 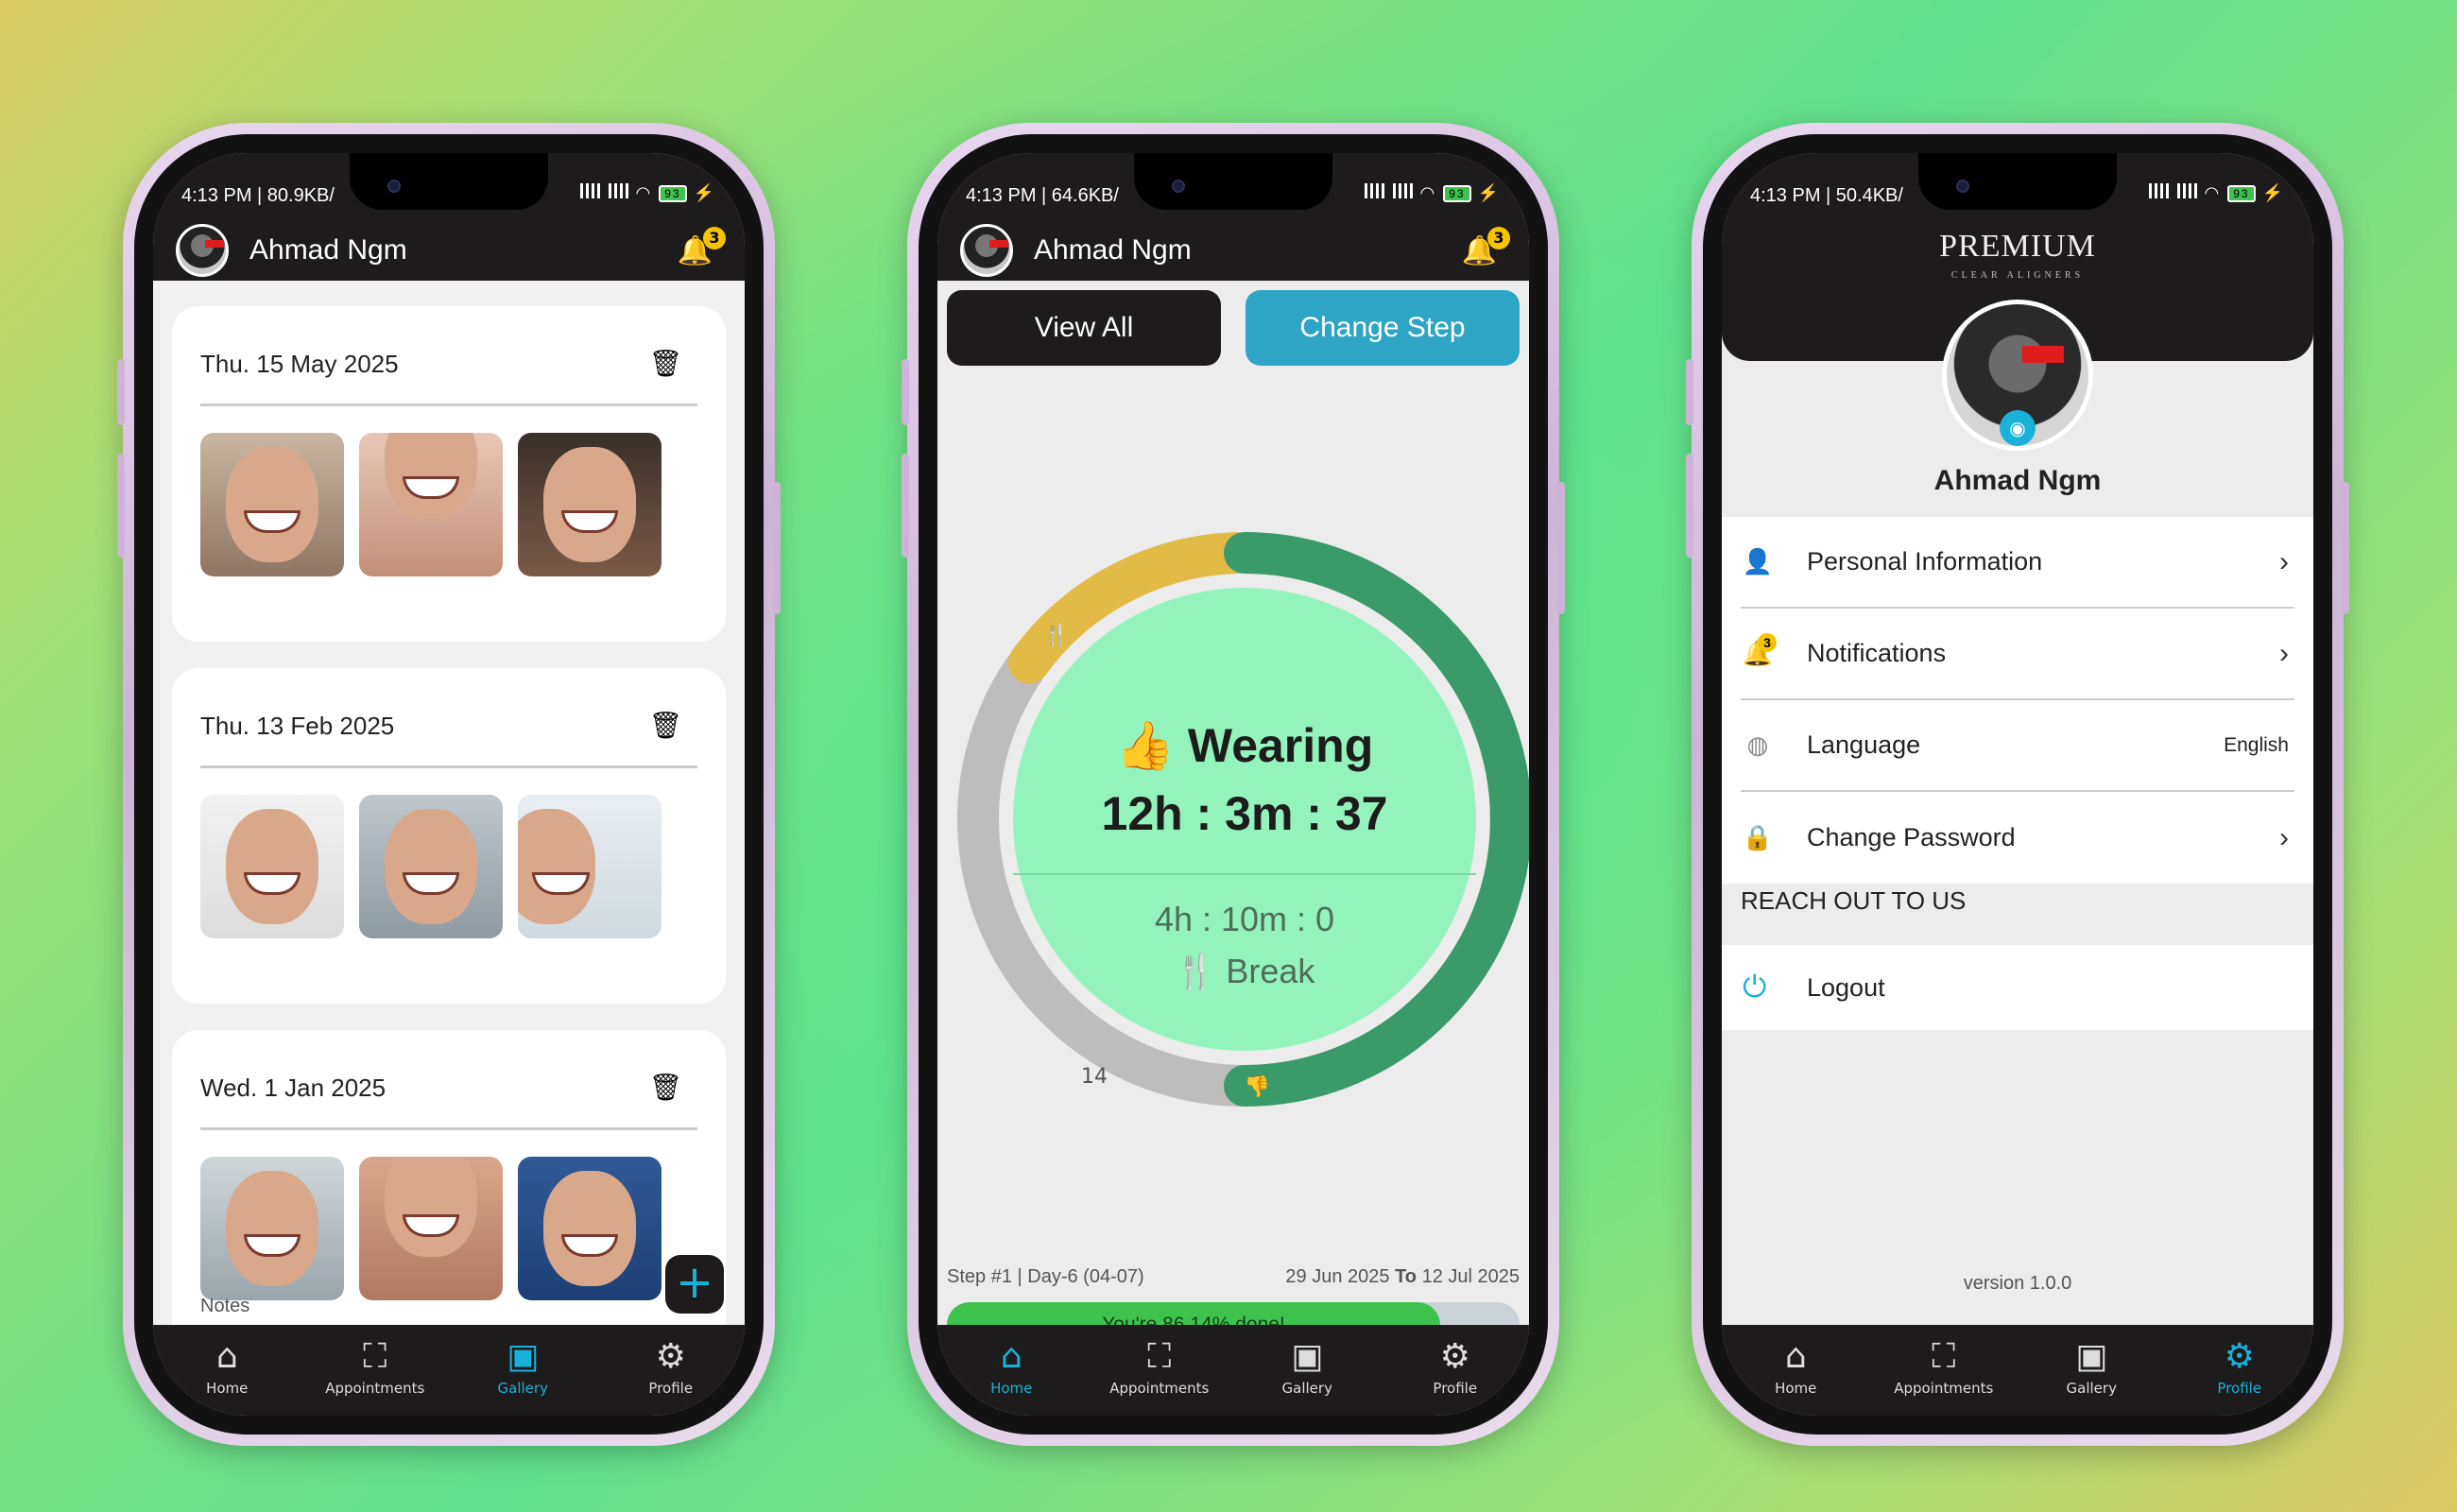 I want to click on gallery-card: Thu. 13 Feb 2025 🗑, so click(x=449, y=836).